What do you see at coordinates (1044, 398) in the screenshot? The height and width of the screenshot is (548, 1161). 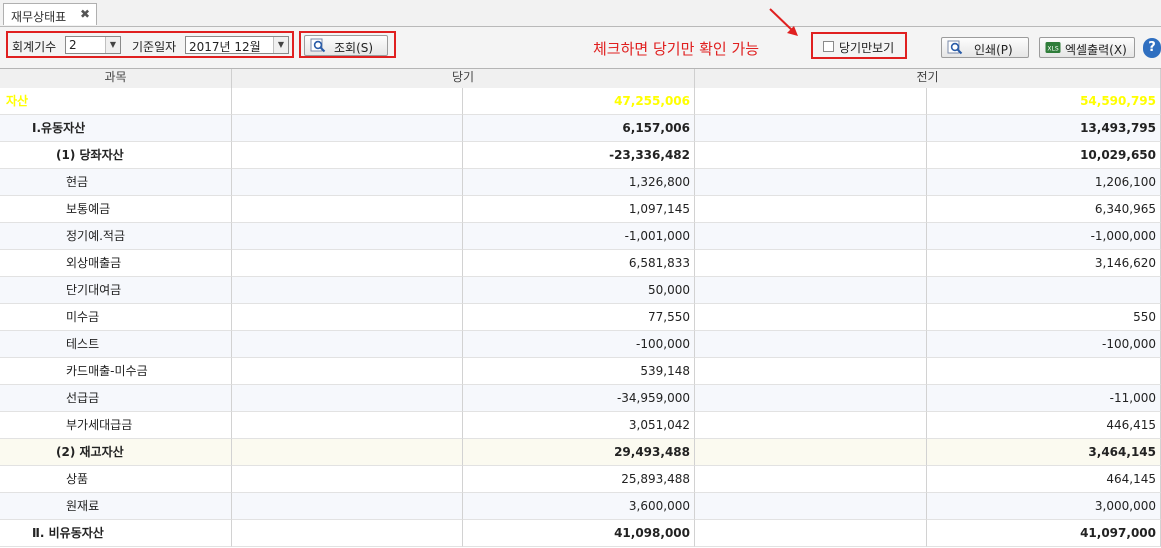 I see `previous-amount-cell: -11,000` at bounding box center [1044, 398].